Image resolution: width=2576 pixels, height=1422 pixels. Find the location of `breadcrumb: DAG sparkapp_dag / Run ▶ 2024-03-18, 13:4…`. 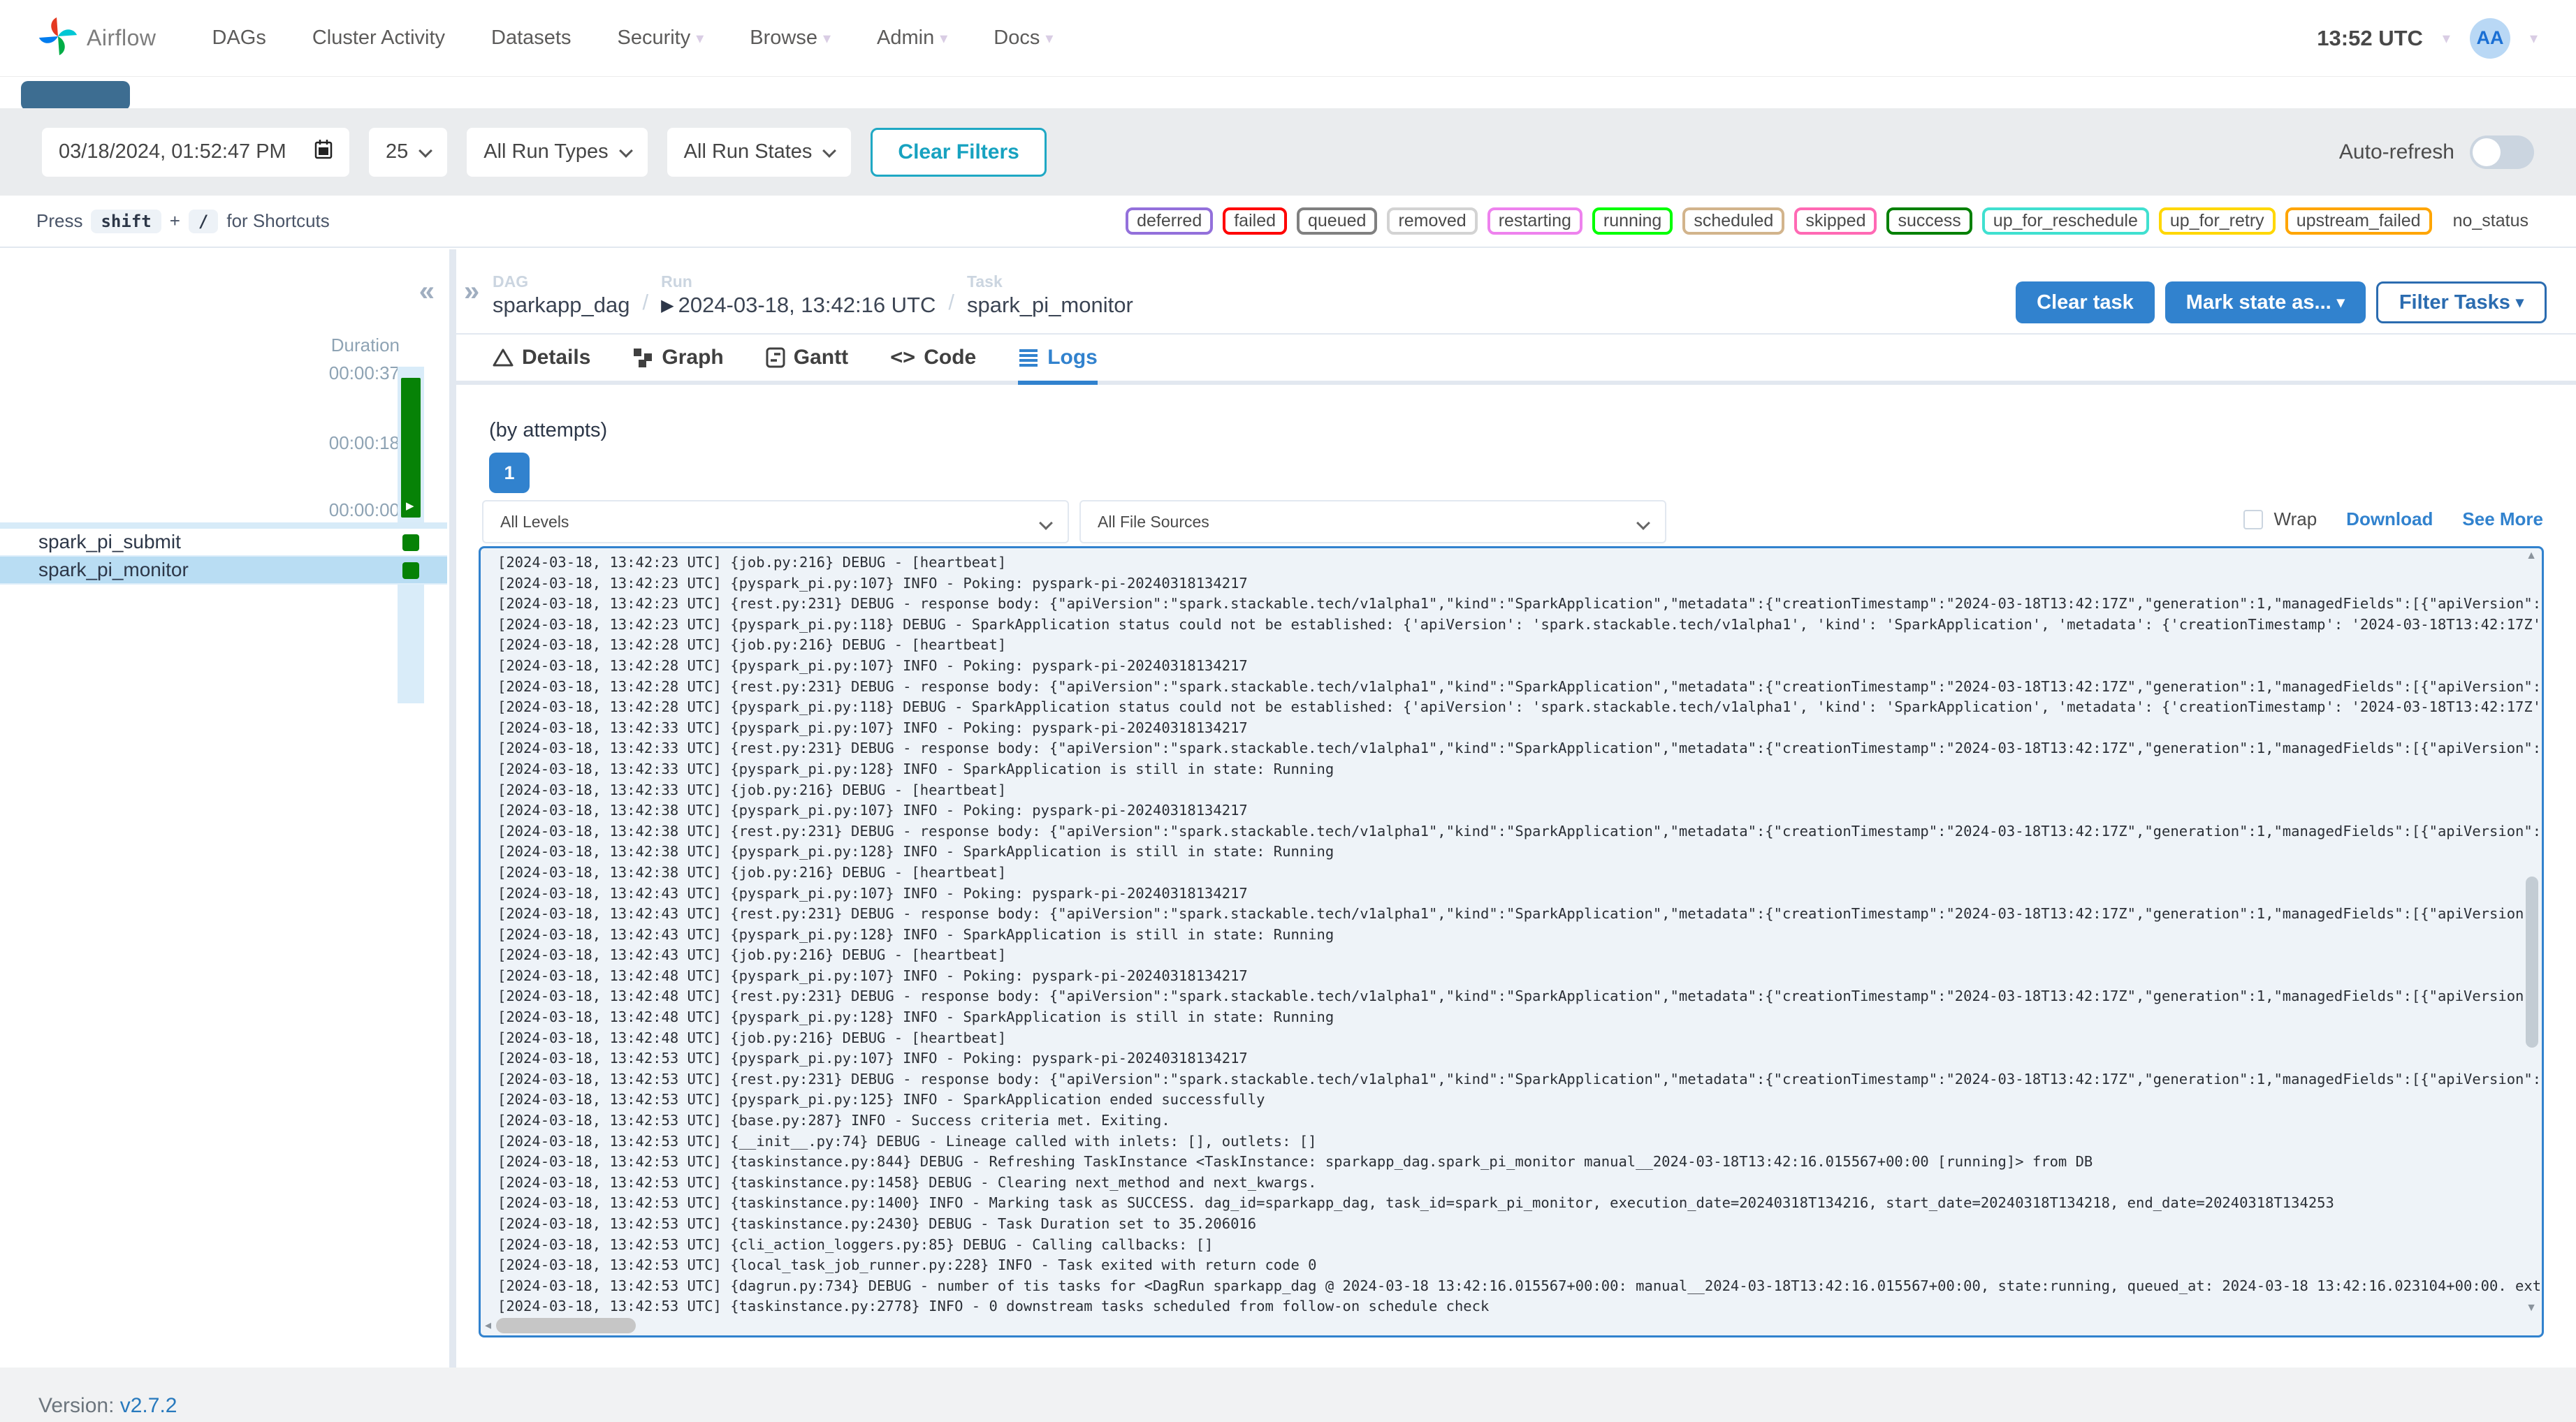

breadcrumb: DAG sparkapp_dag / Run ▶ 2024-03-18, 13:4… is located at coordinates (813, 295).